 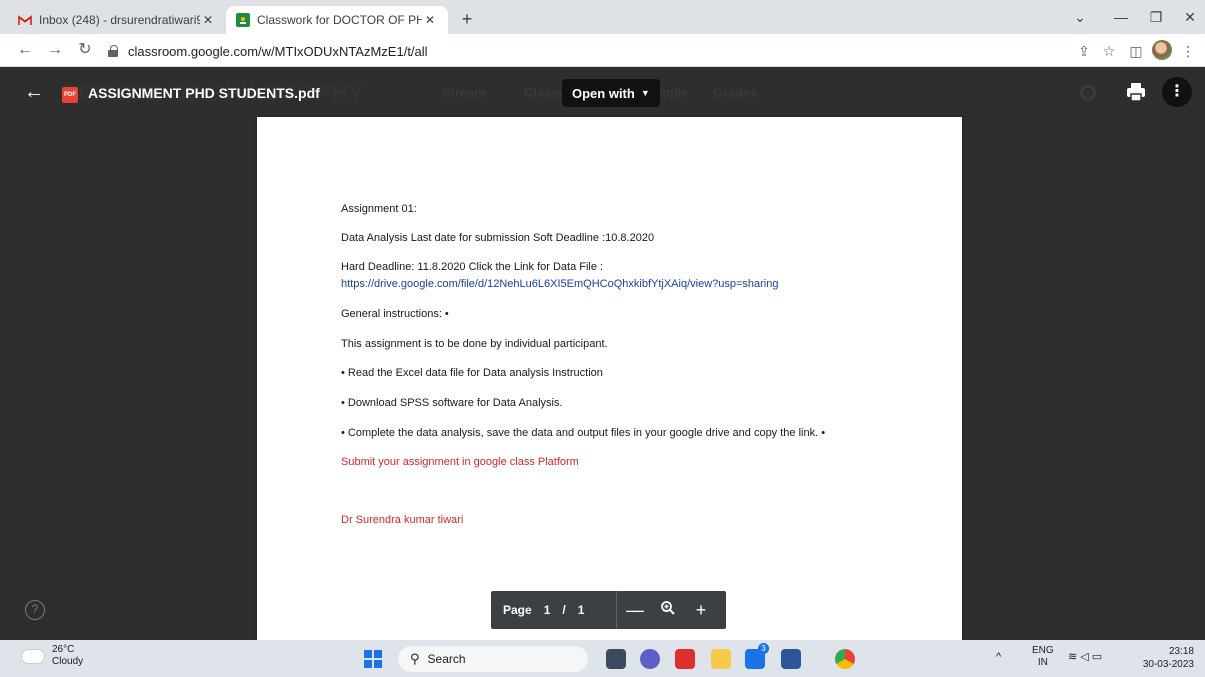 What do you see at coordinates (114, 51) in the screenshot?
I see `lock-icon` at bounding box center [114, 51].